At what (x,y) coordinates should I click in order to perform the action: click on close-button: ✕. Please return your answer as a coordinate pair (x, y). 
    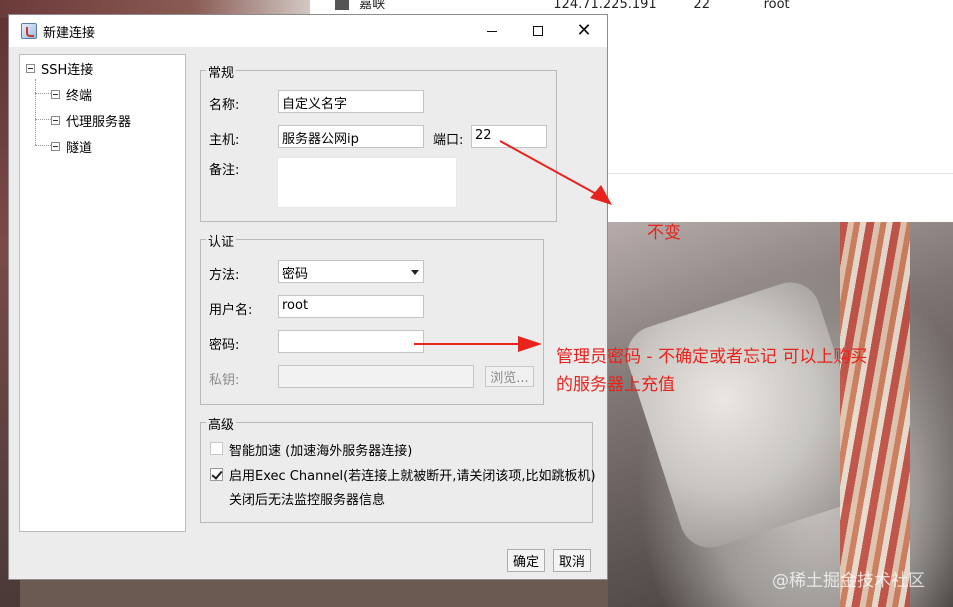
    Looking at the image, I should click on (584, 31).